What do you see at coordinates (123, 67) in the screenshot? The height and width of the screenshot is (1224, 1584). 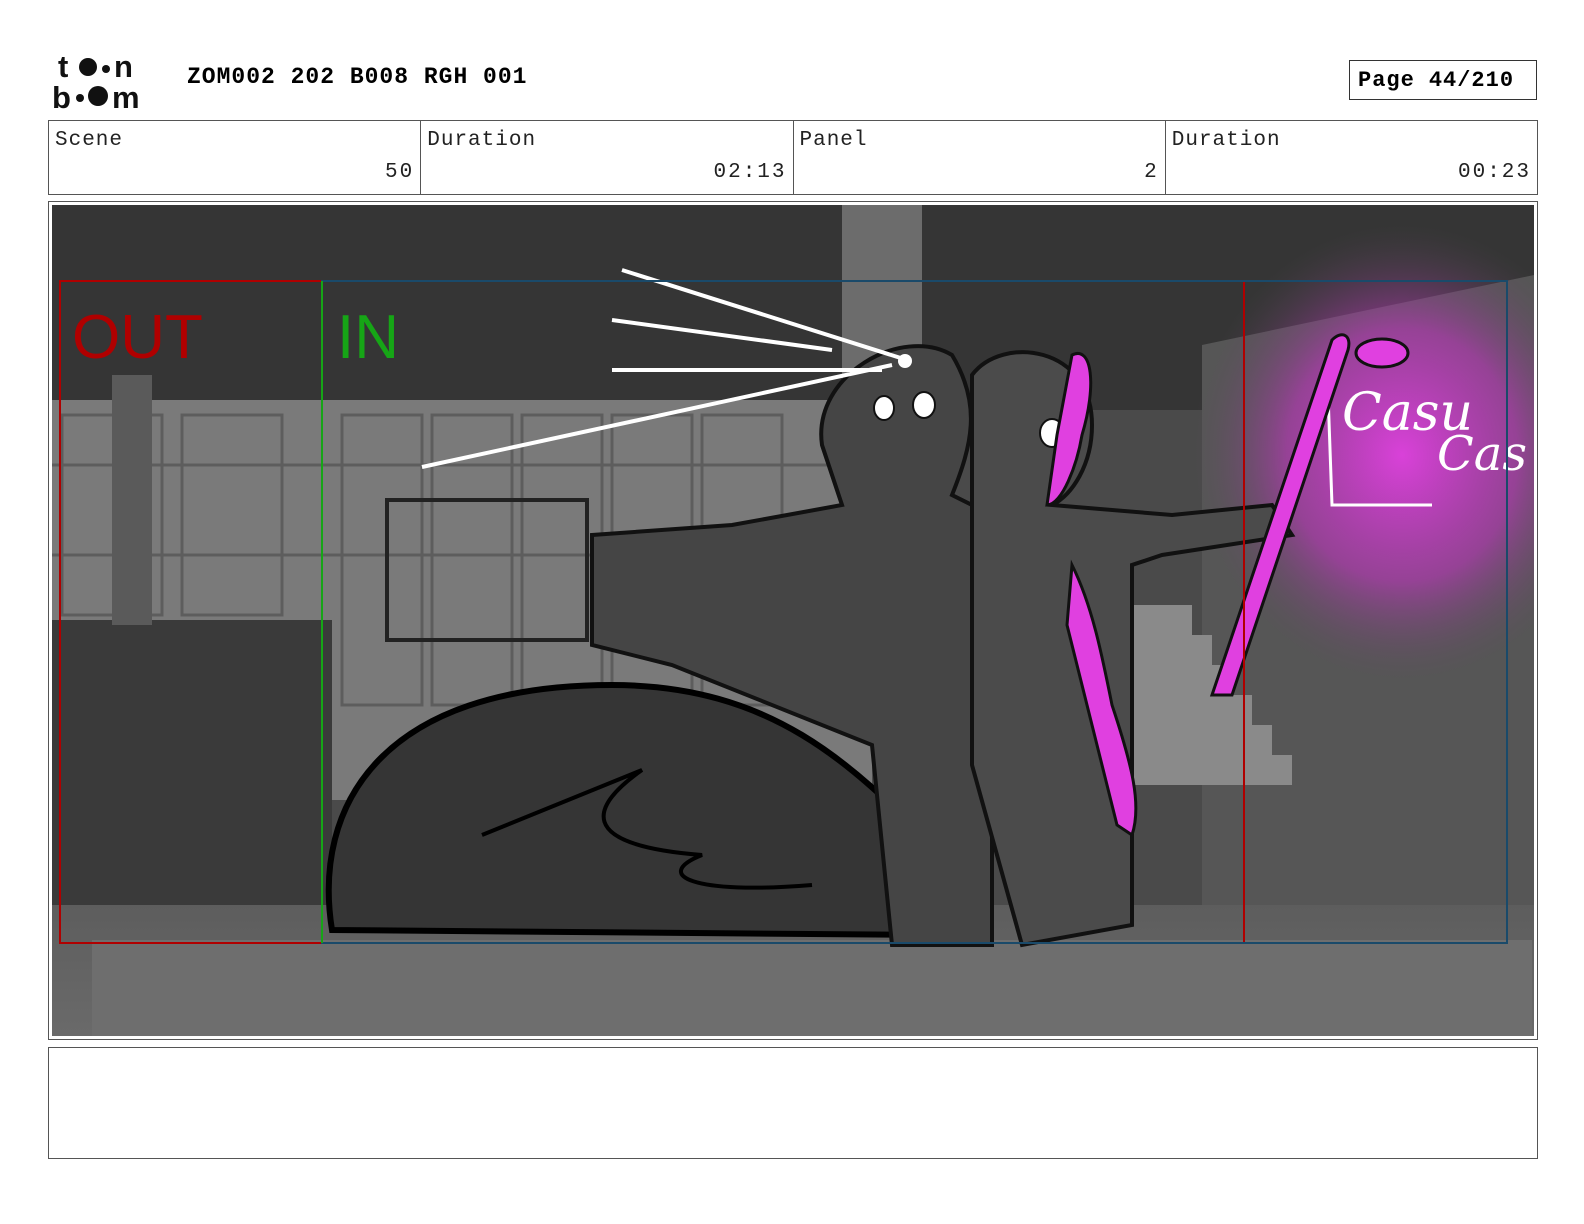 I see `svg-text: n` at bounding box center [123, 67].